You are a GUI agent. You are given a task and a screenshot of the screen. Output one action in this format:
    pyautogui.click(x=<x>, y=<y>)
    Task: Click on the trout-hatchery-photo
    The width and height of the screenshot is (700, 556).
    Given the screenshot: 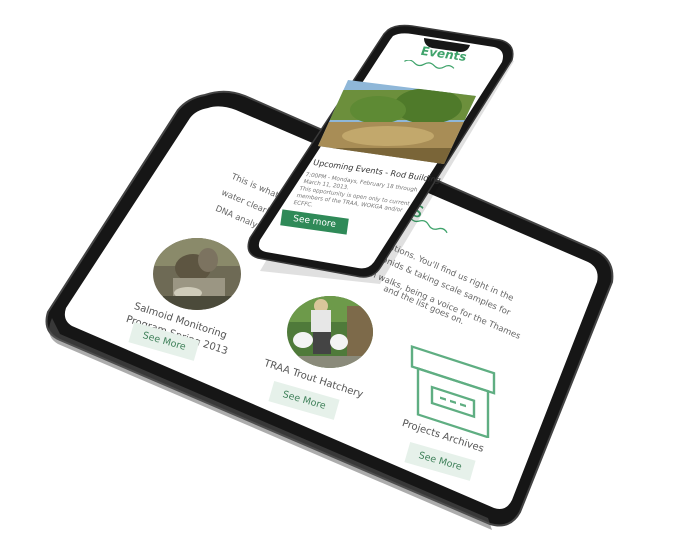 What is the action you would take?
    pyautogui.click(x=330, y=332)
    